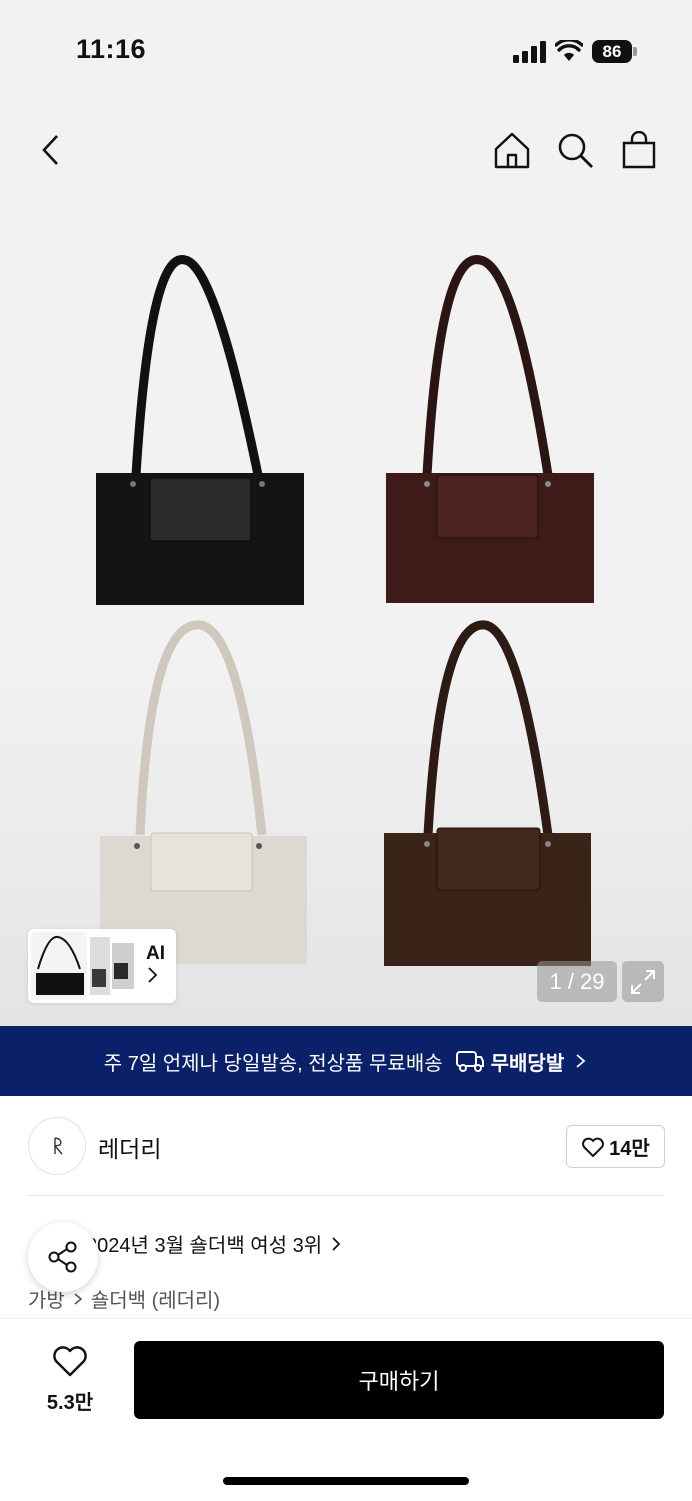  What do you see at coordinates (200, 430) in the screenshot?
I see `bag-black` at bounding box center [200, 430].